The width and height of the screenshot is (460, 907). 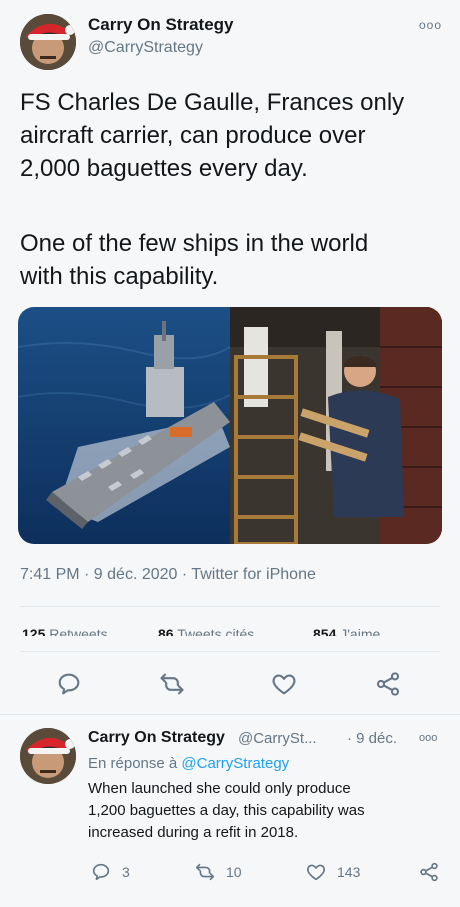 I want to click on likes-stat: 854 J'aime, so click(x=346, y=631).